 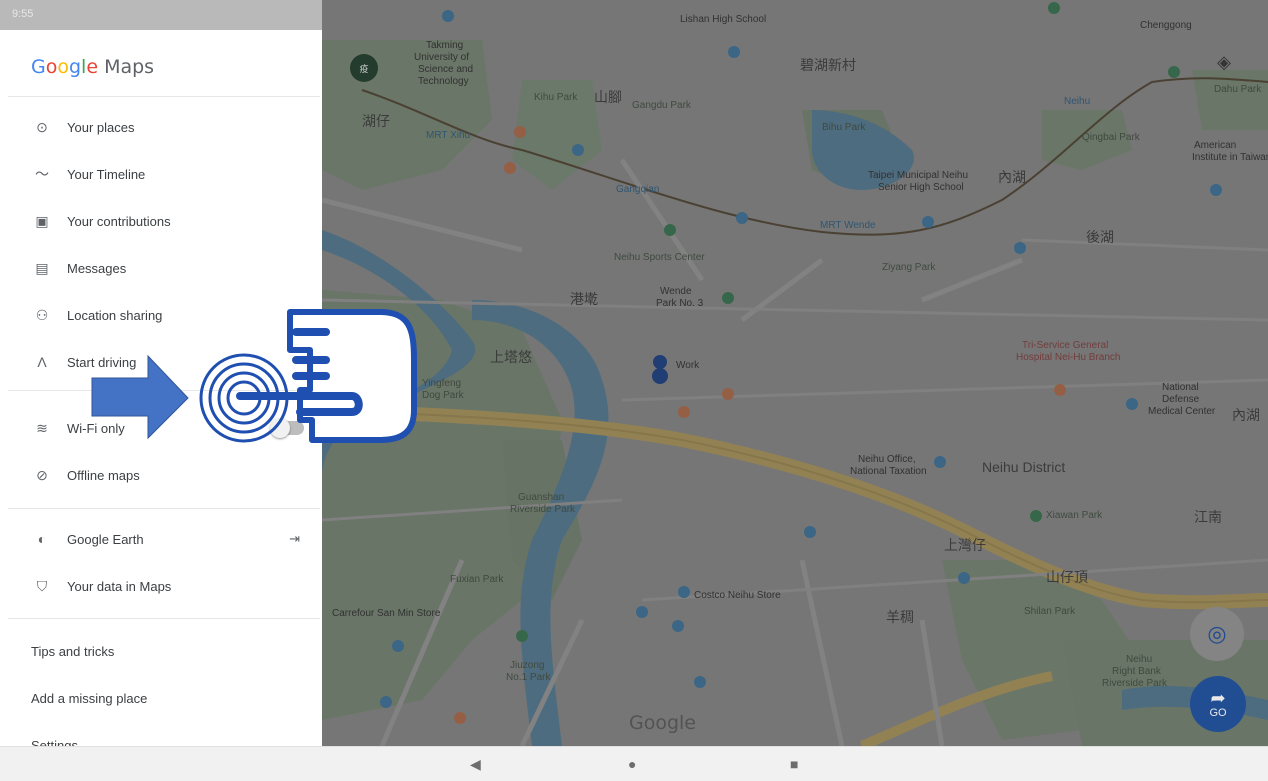 I want to click on menu-item-label: Wi-Fi only, so click(x=96, y=428).